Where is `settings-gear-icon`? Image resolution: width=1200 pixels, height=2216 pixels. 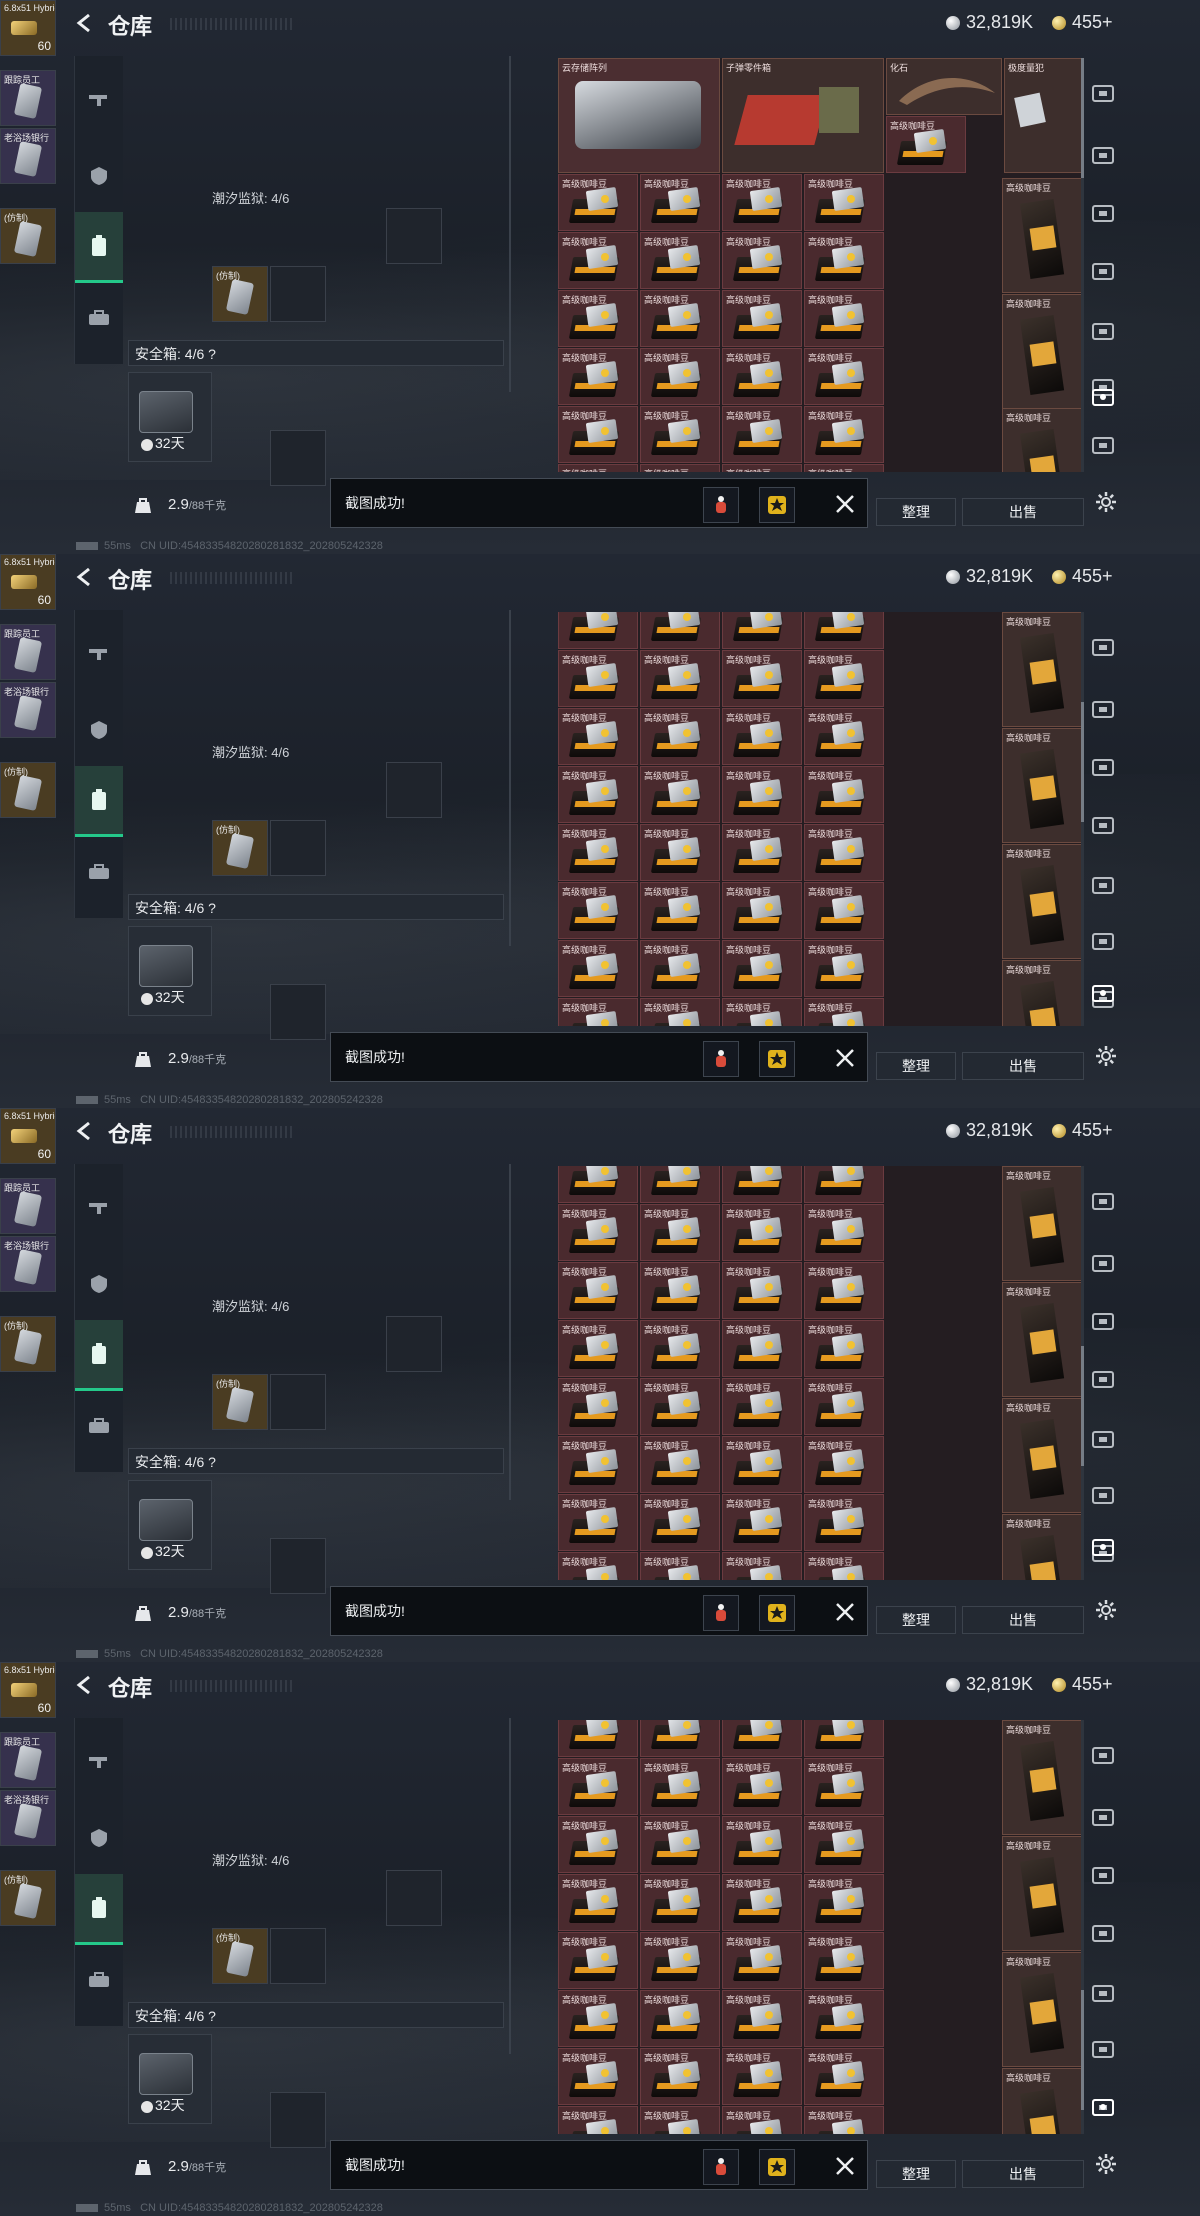 settings-gear-icon is located at coordinates (1106, 502).